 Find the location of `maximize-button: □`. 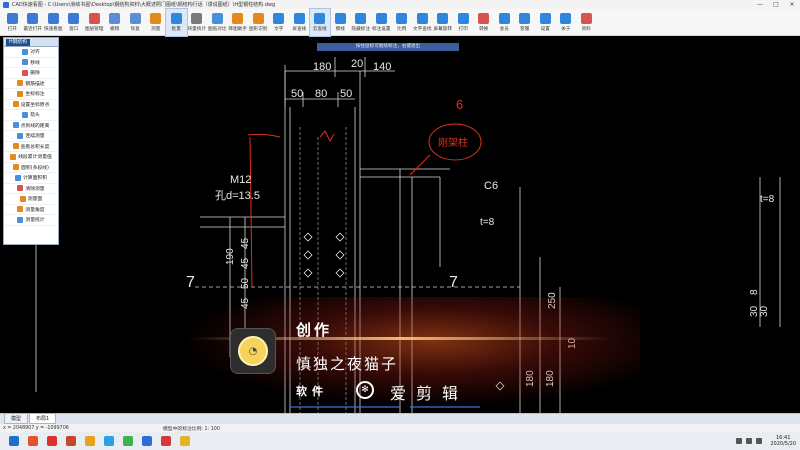

maximize-button: □ is located at coordinates (776, 4).